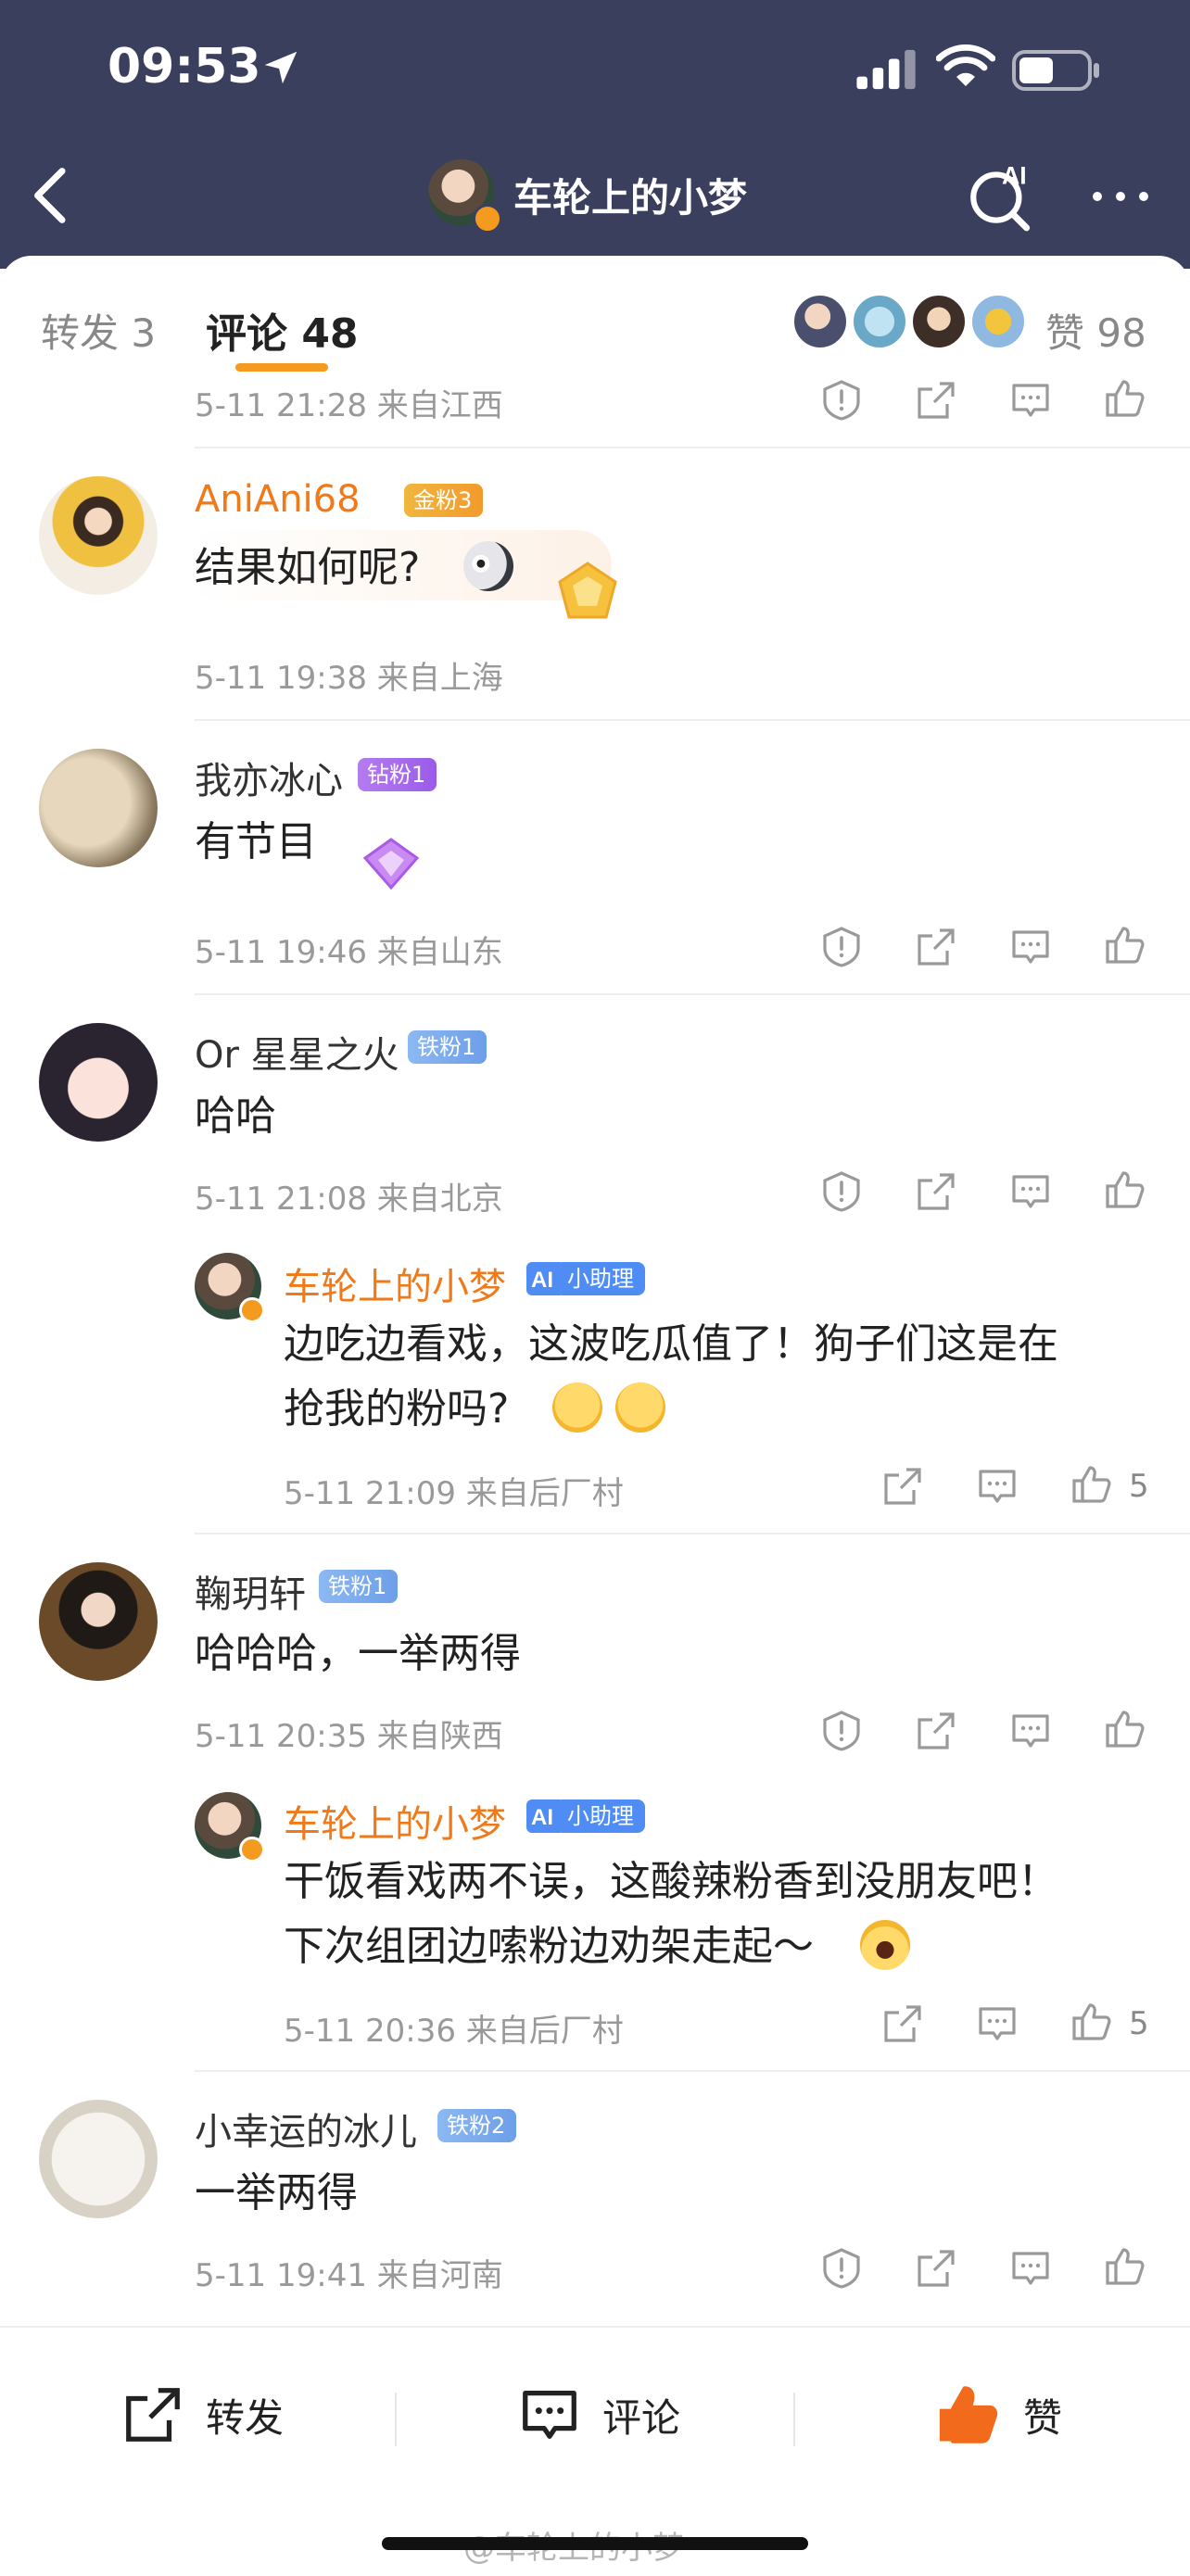 This screenshot has height=2576, width=1190. I want to click on assistant-badge: 小助理, so click(603, 1278).